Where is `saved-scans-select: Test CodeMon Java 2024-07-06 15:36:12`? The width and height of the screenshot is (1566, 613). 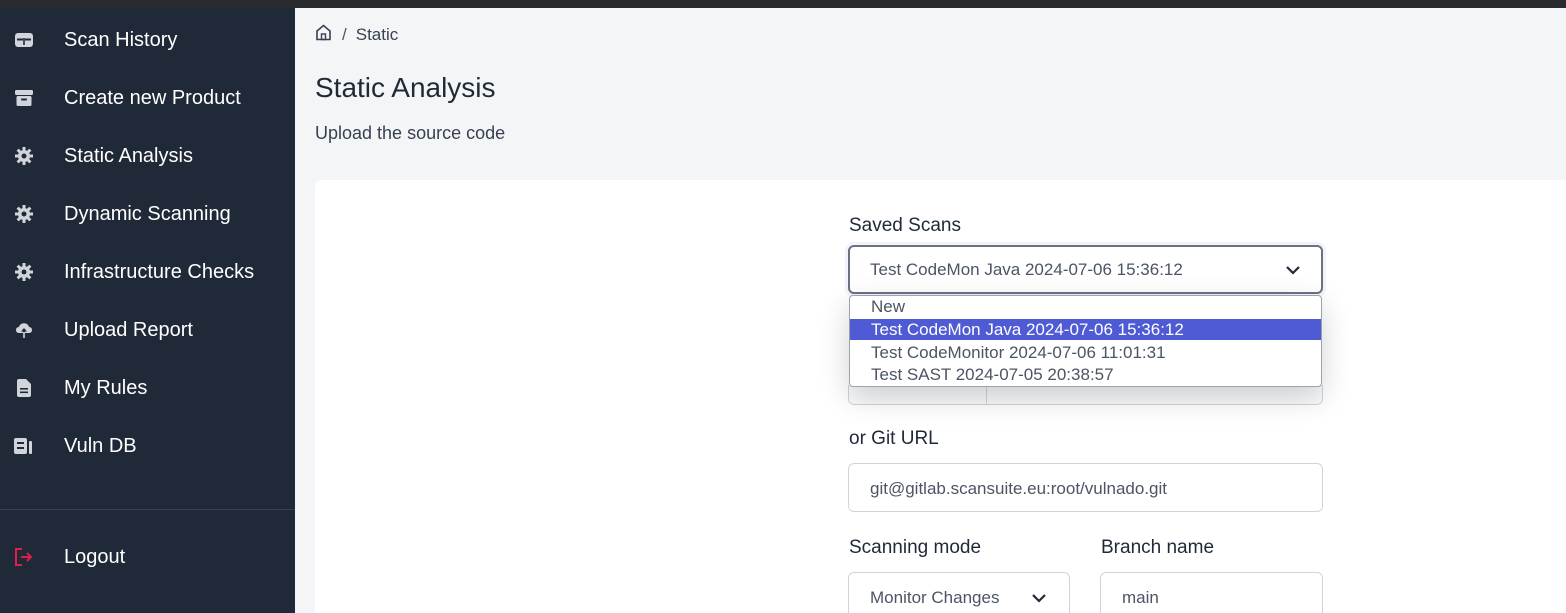 saved-scans-select: Test CodeMon Java 2024-07-06 15:36:12 is located at coordinates (1085, 269).